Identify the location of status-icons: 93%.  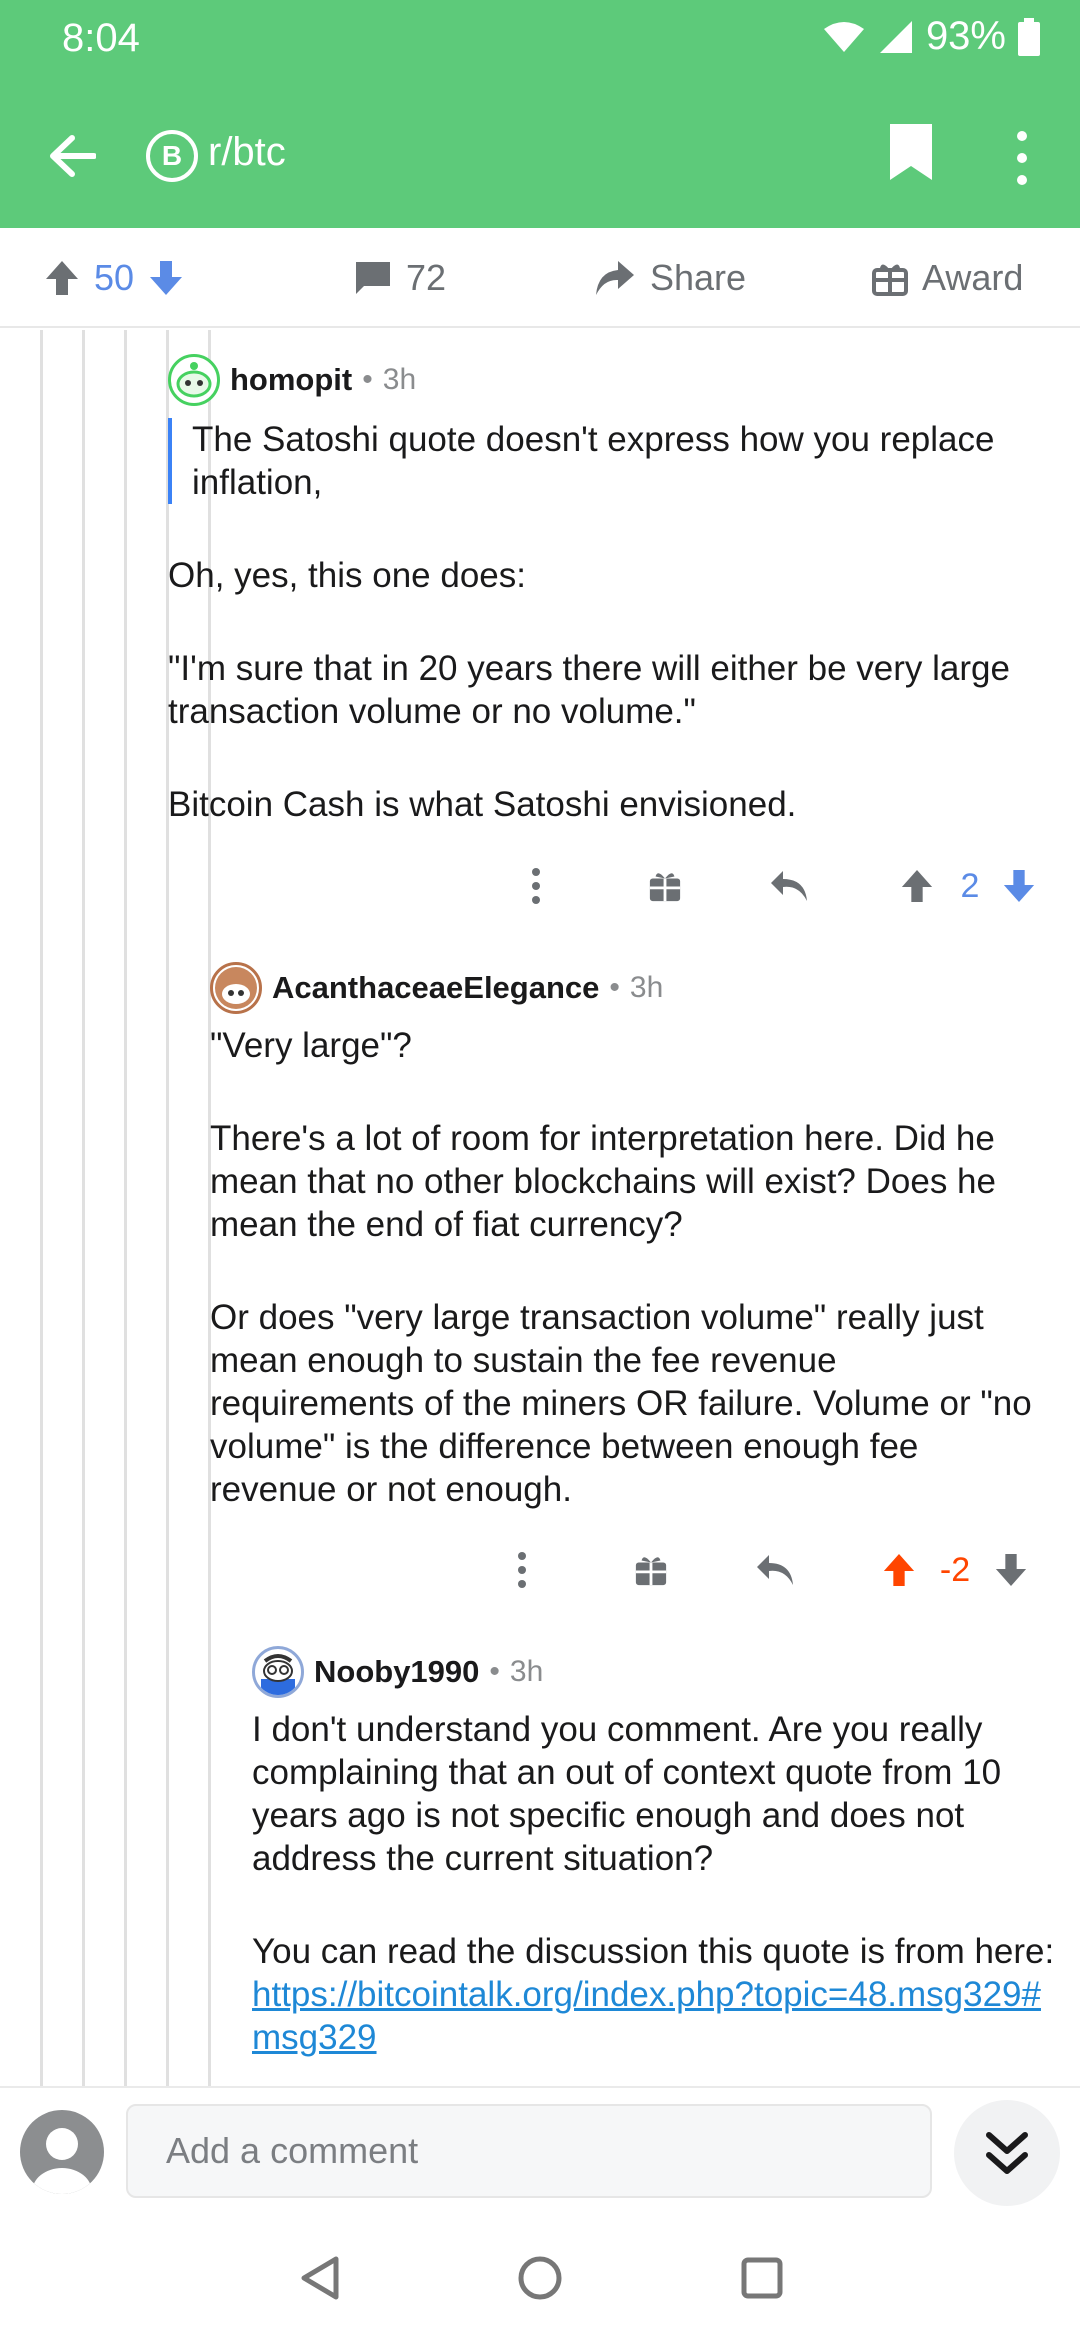
(931, 36).